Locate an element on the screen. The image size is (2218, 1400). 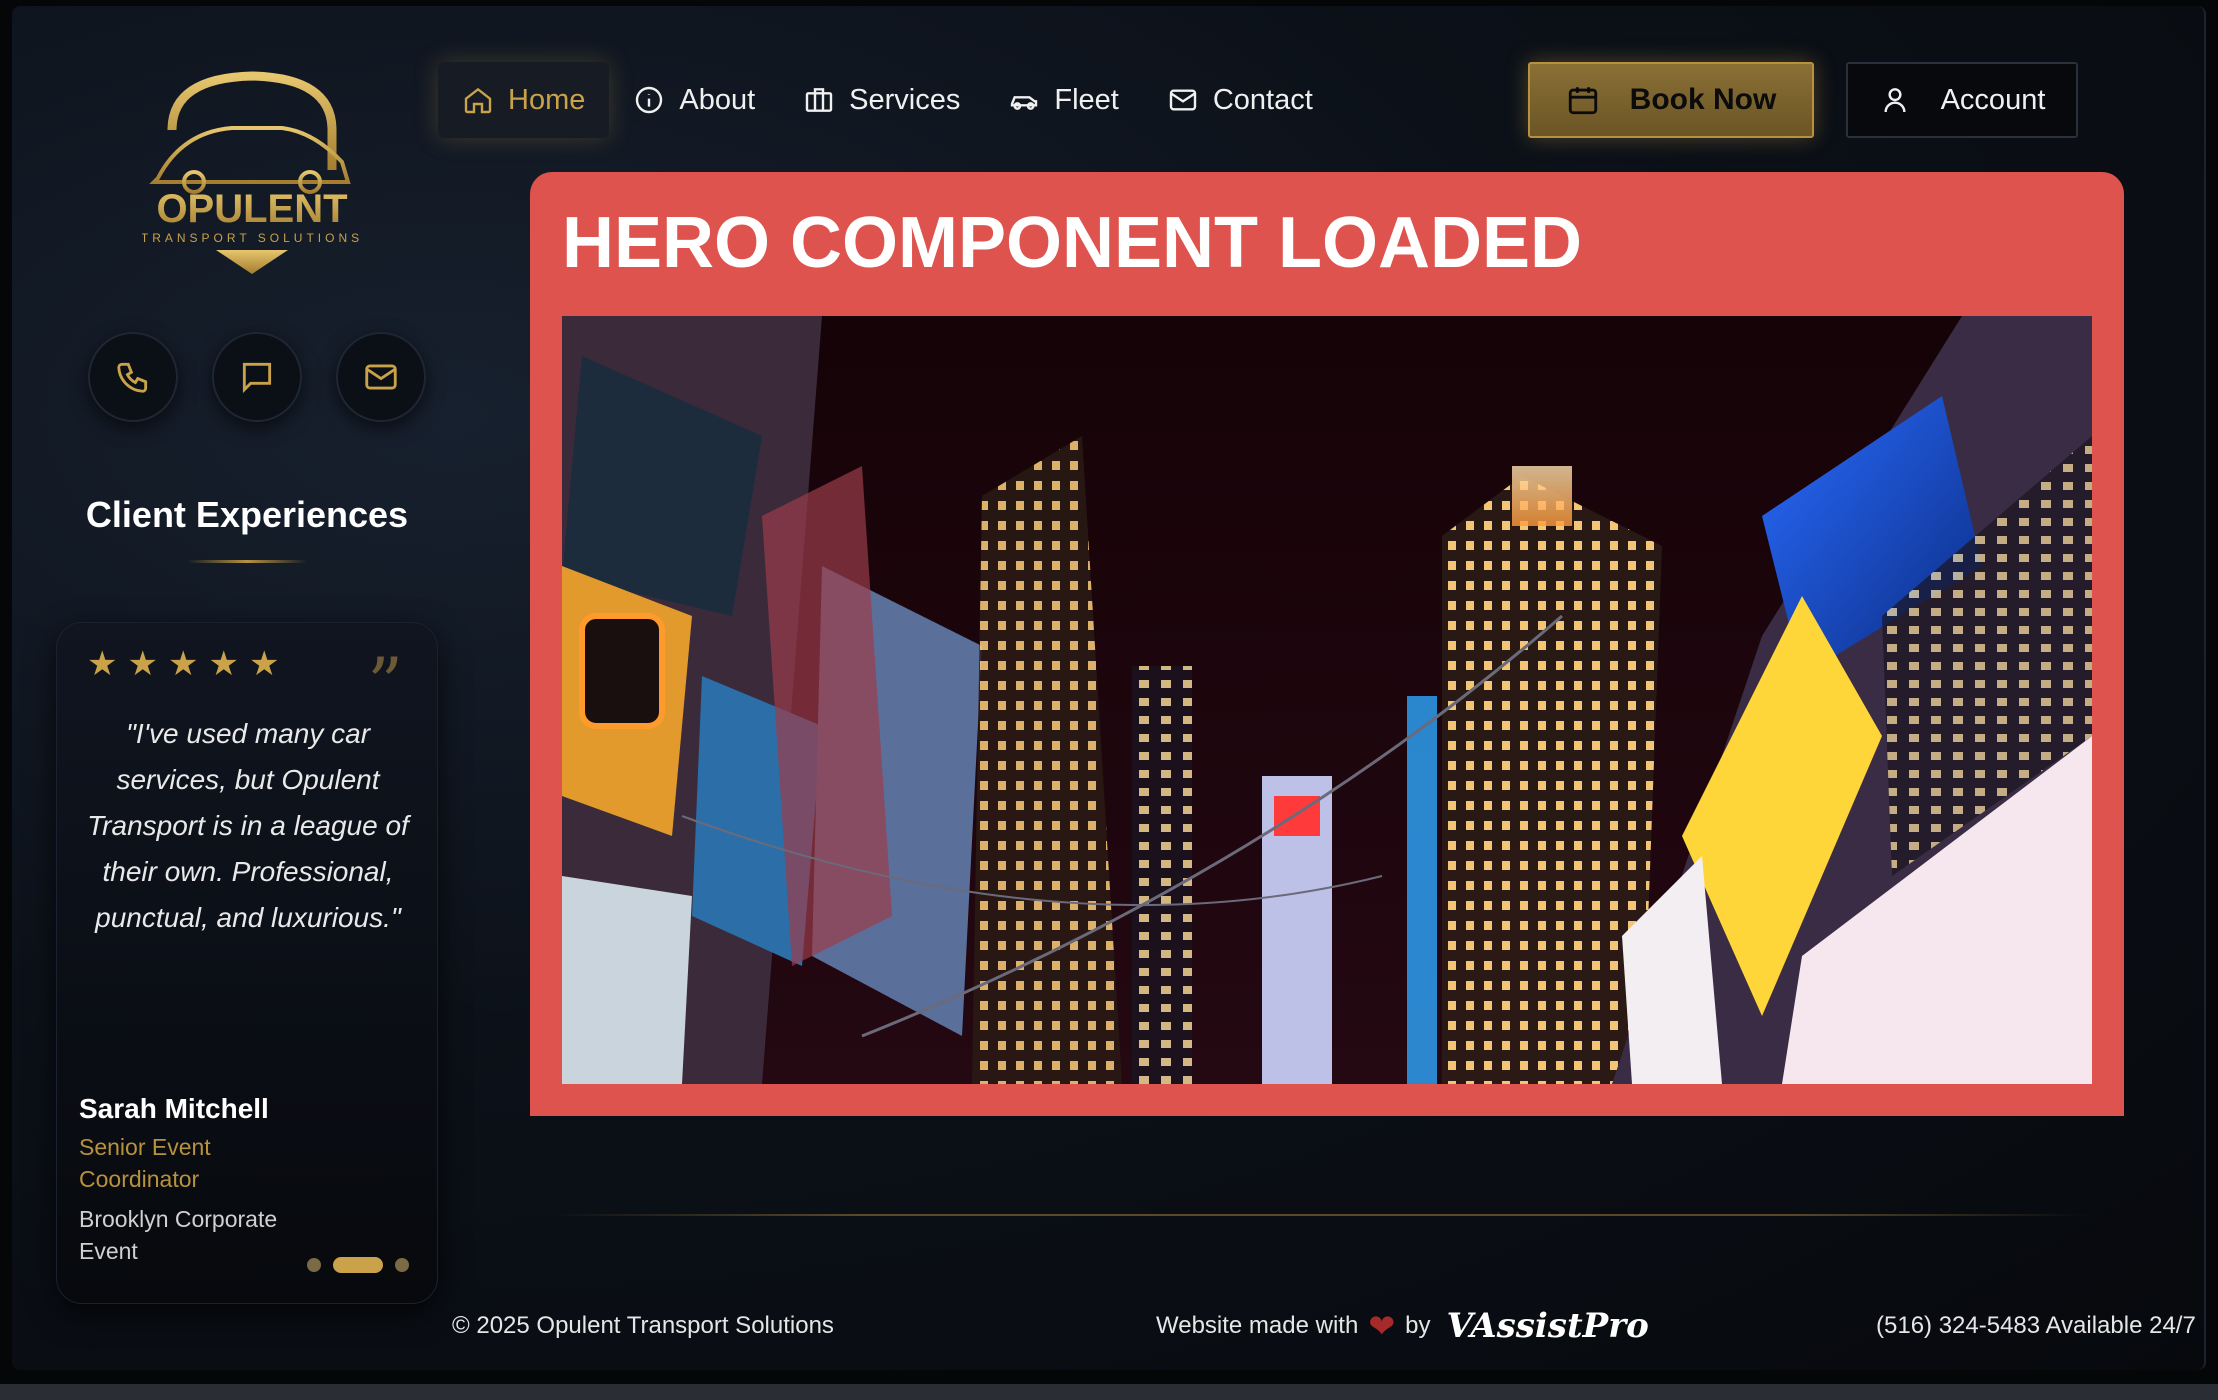
chat-button is located at coordinates (257, 377).